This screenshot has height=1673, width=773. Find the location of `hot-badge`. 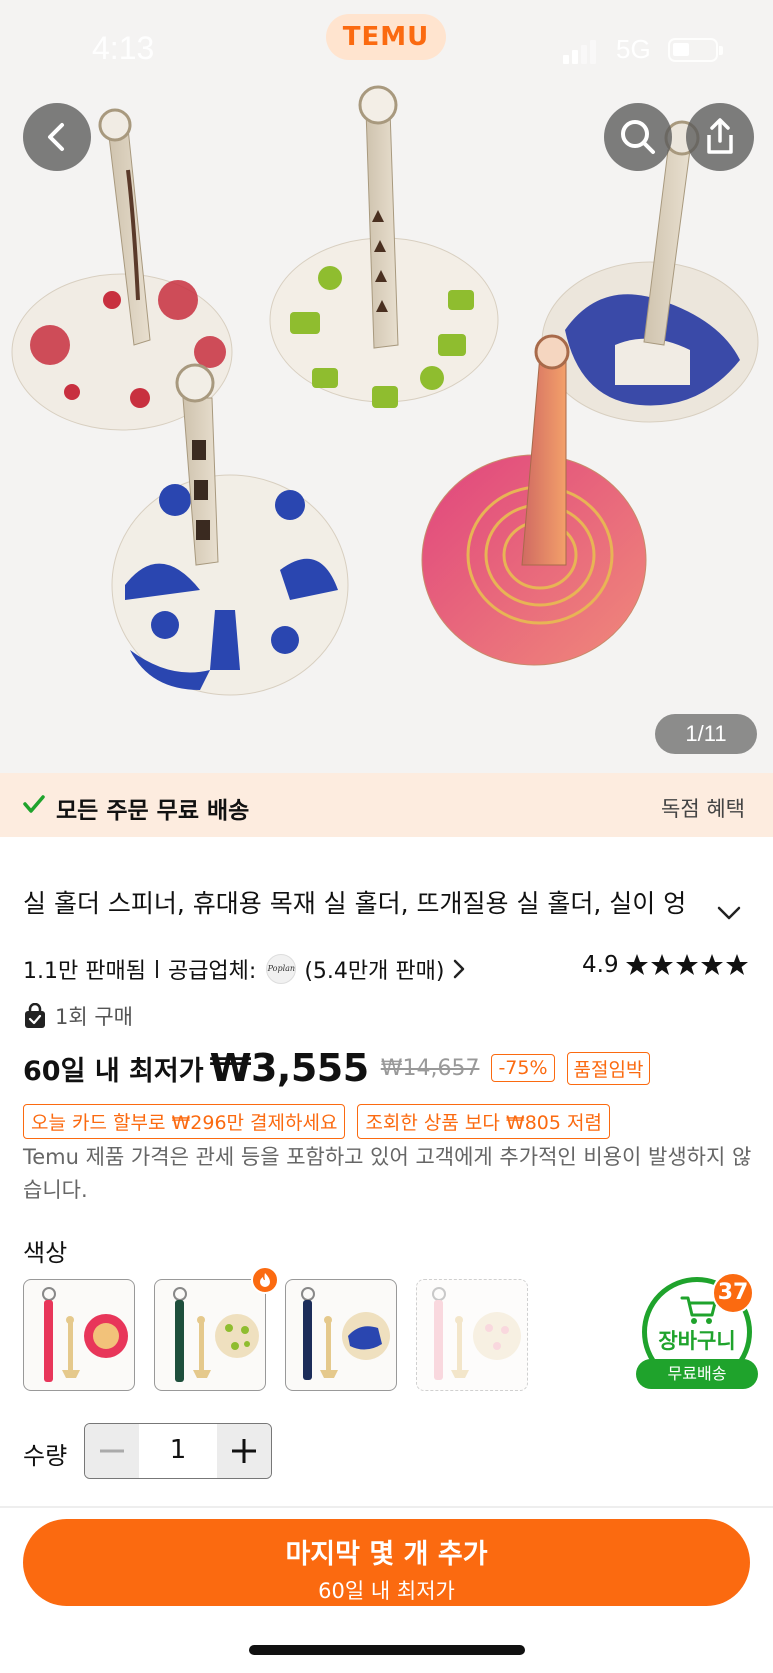

hot-badge is located at coordinates (265, 1280).